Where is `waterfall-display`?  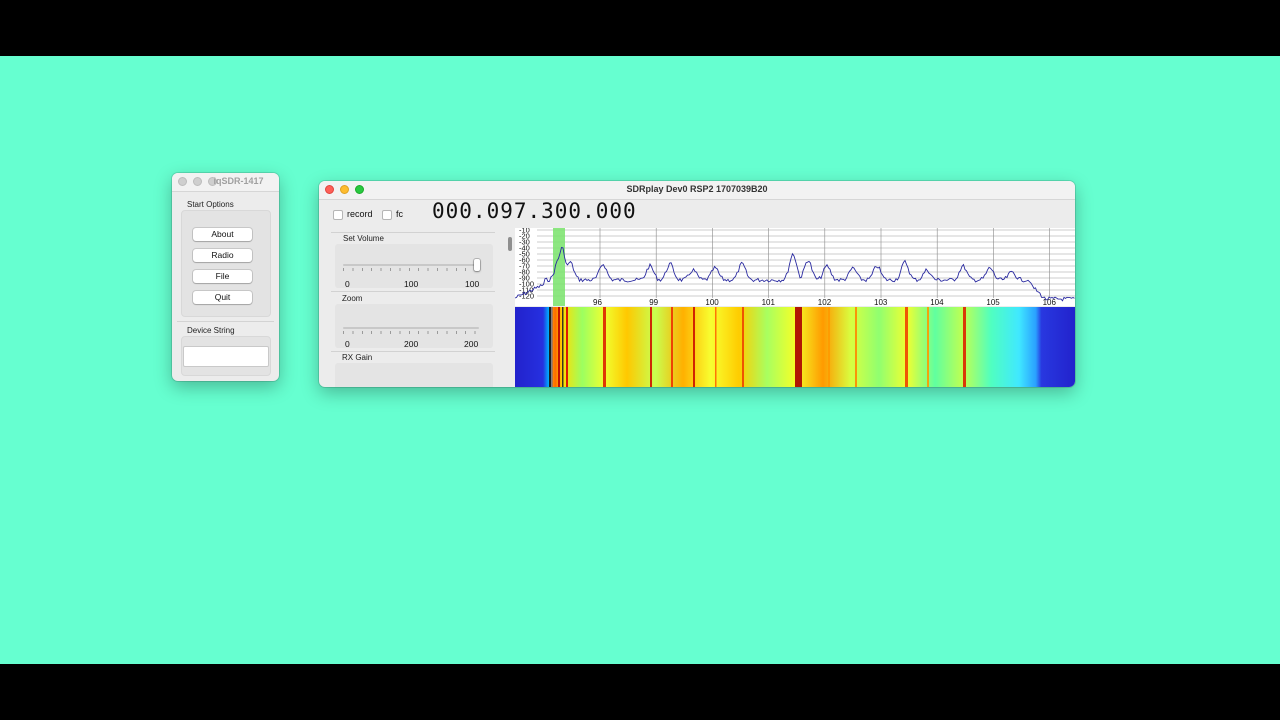
waterfall-display is located at coordinates (795, 347).